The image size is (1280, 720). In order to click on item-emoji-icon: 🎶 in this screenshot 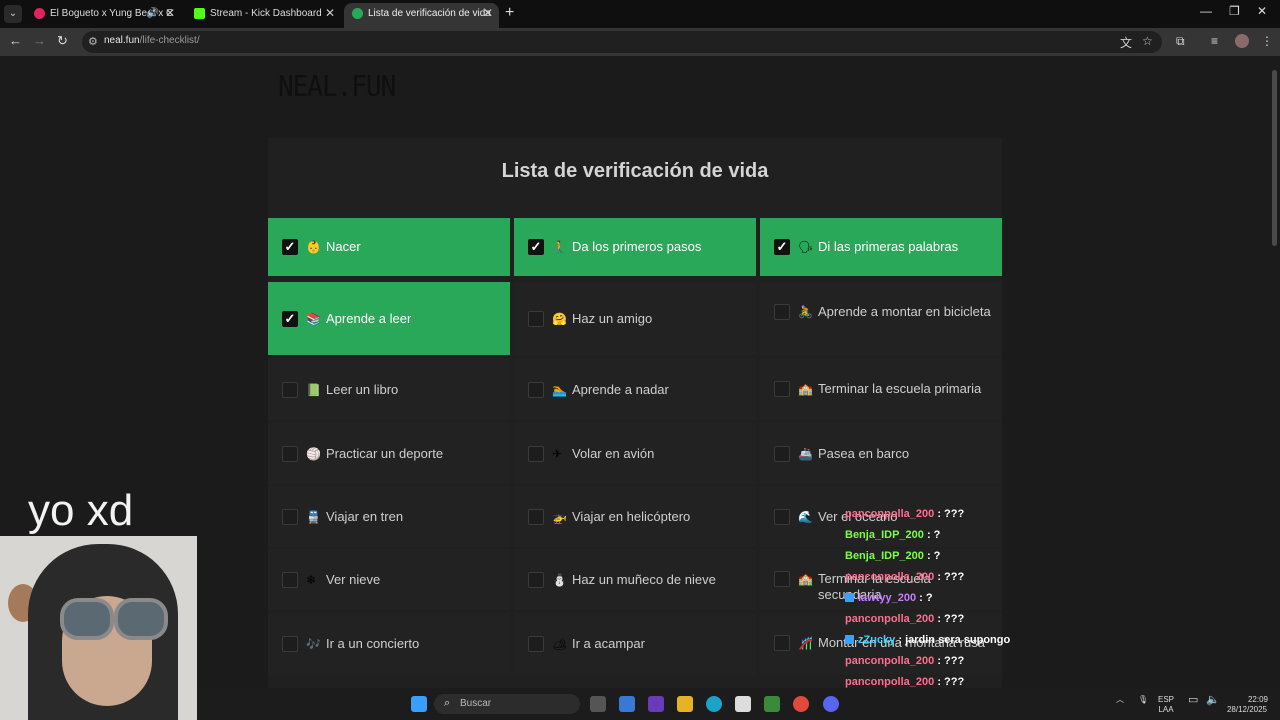, I will do `click(313, 643)`.